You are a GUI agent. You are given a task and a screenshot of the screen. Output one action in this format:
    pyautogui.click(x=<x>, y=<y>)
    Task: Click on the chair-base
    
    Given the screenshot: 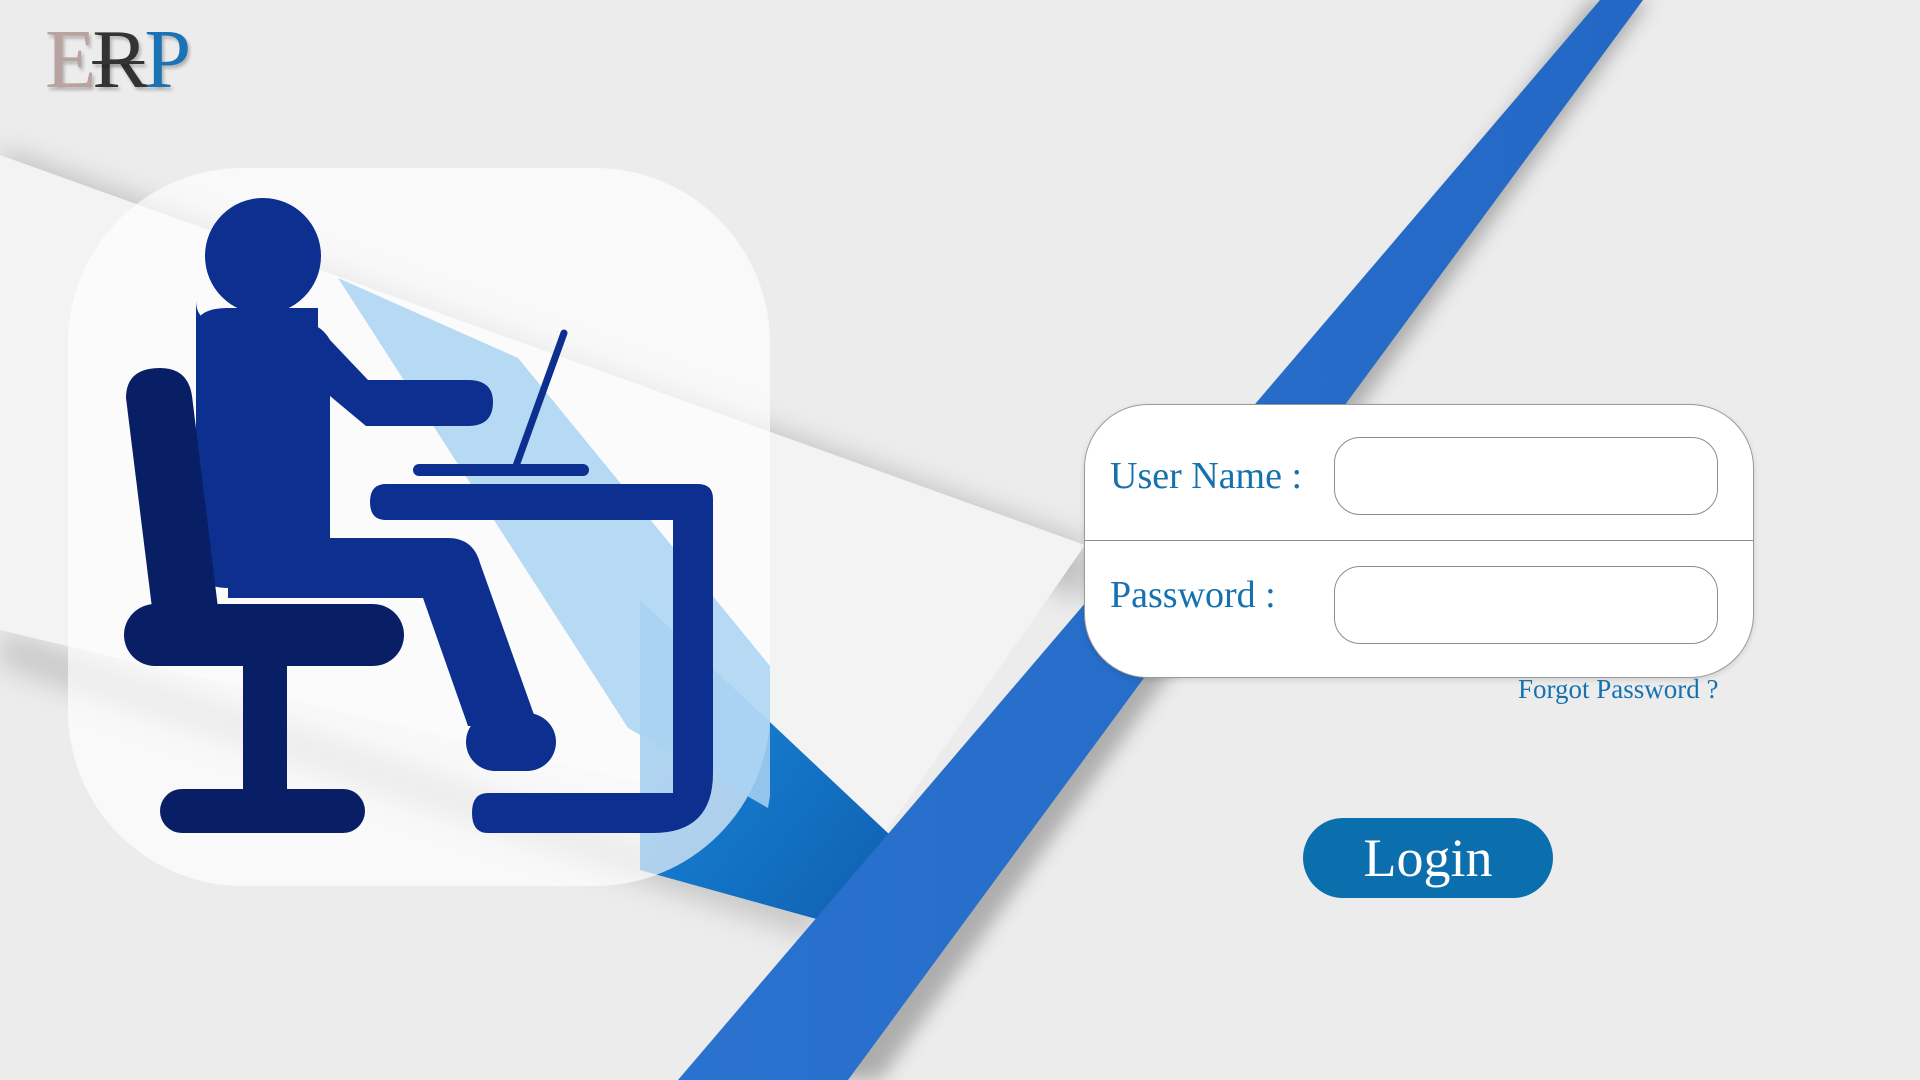 What is the action you would take?
    pyautogui.click(x=262, y=811)
    